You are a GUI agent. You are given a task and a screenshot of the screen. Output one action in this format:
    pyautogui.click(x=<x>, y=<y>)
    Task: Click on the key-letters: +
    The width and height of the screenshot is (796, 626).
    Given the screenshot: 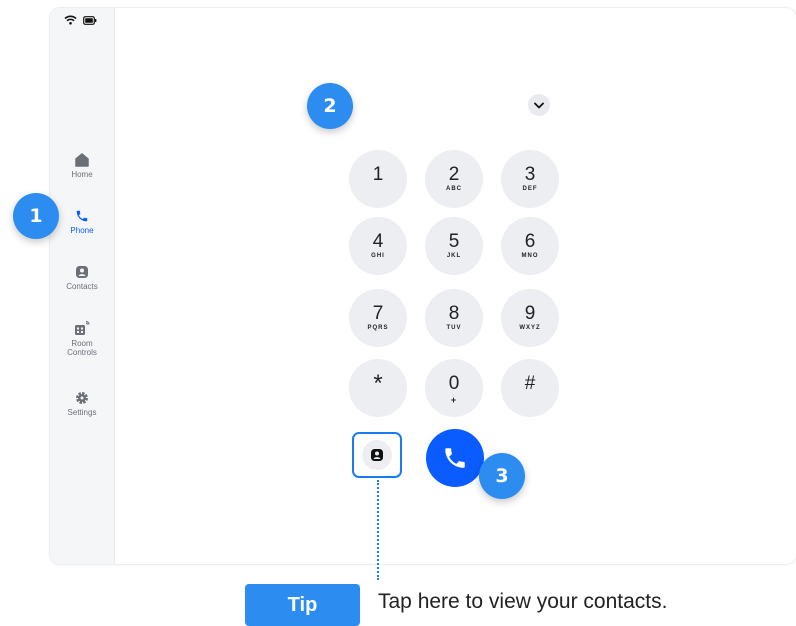 What is the action you would take?
    pyautogui.click(x=454, y=400)
    